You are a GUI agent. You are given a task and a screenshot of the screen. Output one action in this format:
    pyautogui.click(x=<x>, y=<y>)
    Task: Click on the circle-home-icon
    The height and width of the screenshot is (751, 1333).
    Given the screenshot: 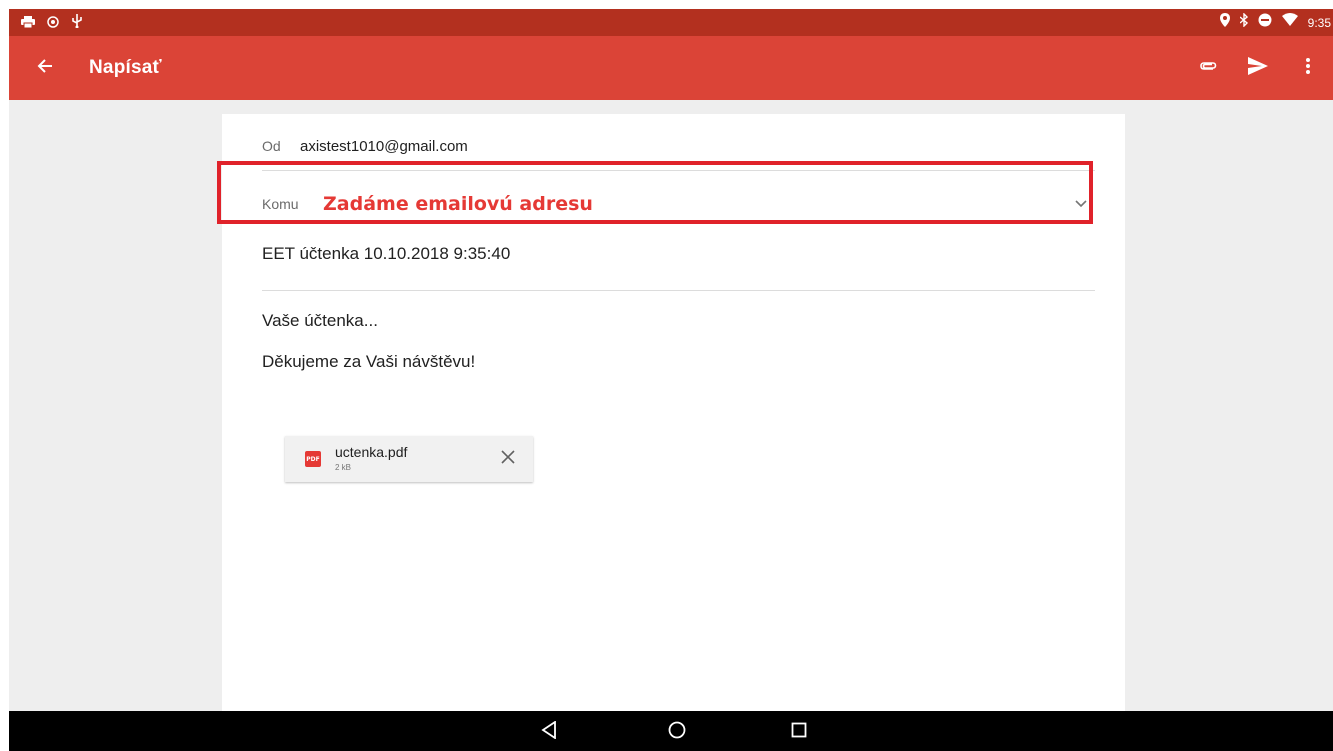 What is the action you would take?
    pyautogui.click(x=677, y=732)
    